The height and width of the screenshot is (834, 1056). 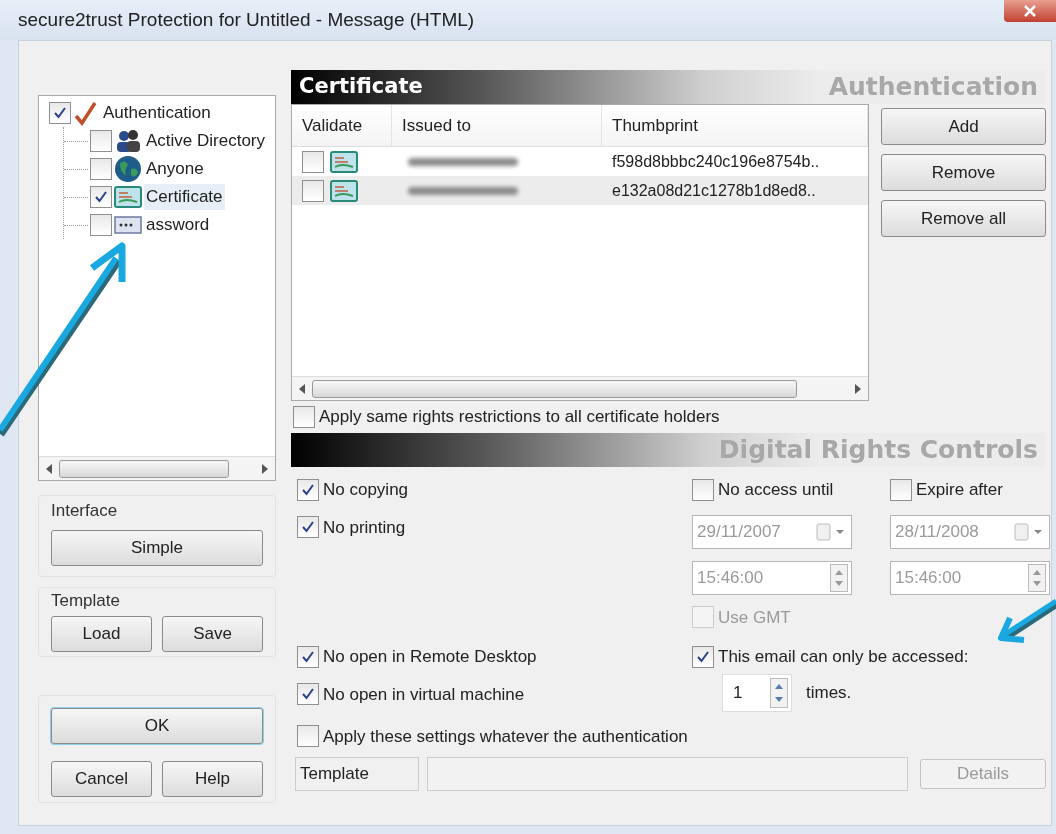 I want to click on dialog-button: Help, so click(x=212, y=779).